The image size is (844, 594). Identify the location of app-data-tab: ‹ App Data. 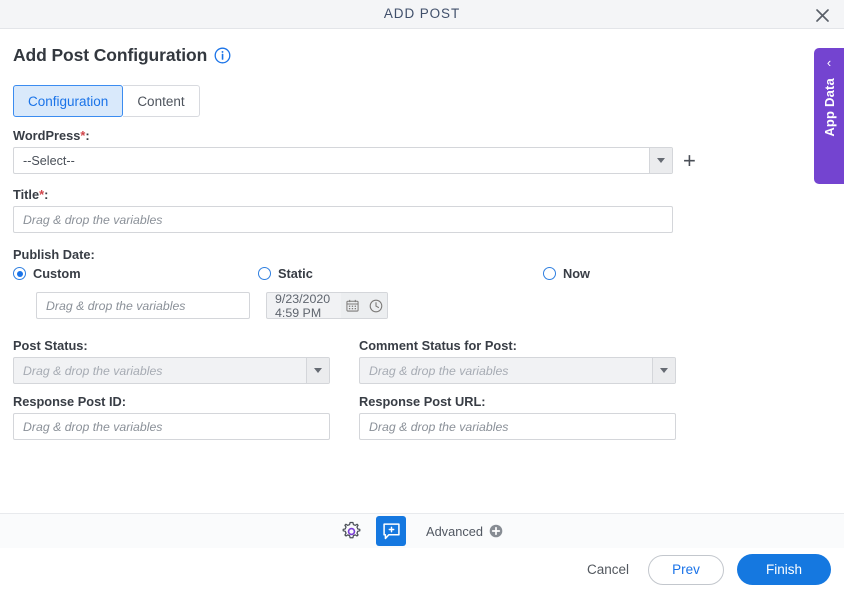
(829, 116).